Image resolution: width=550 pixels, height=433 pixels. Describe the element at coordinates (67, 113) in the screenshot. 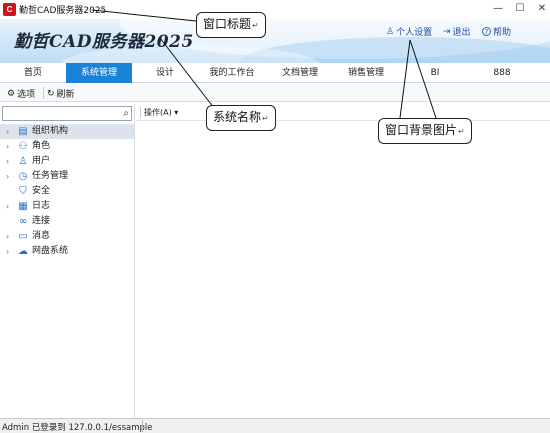

I see `search-input: ⌕` at that location.